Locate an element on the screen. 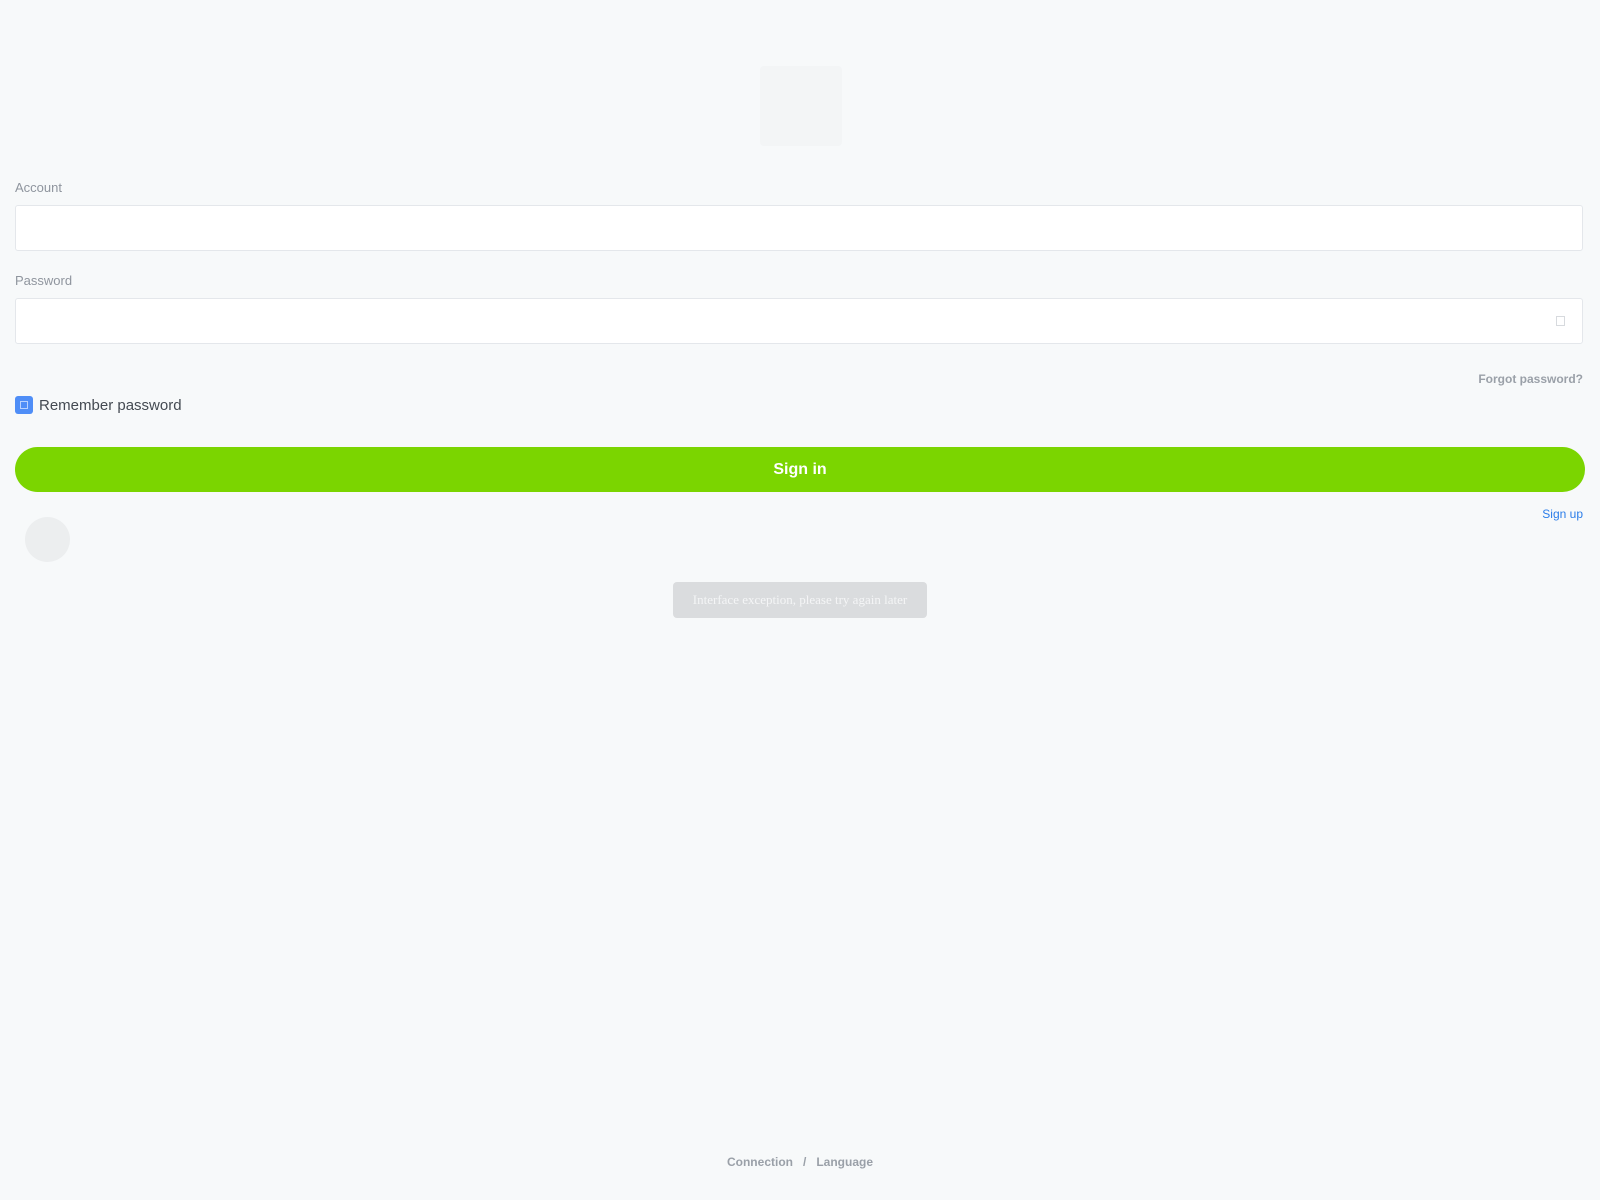 This screenshot has width=1600, height=1200. remember-password-checkbox is located at coordinates (24, 405).